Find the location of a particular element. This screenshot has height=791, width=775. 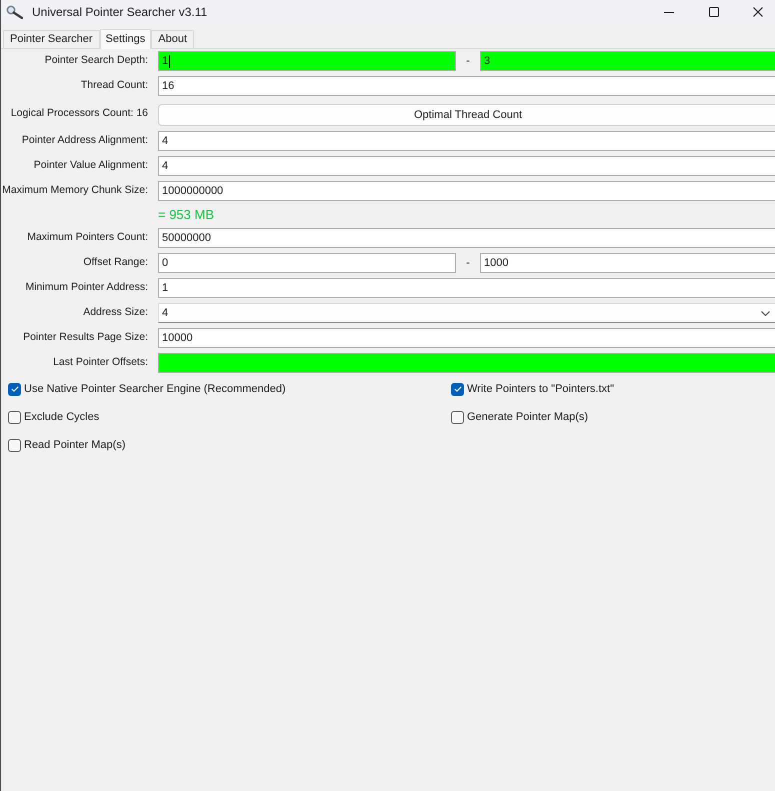

field-label: Maximum Memory Chunk Size: is located at coordinates (74, 190).